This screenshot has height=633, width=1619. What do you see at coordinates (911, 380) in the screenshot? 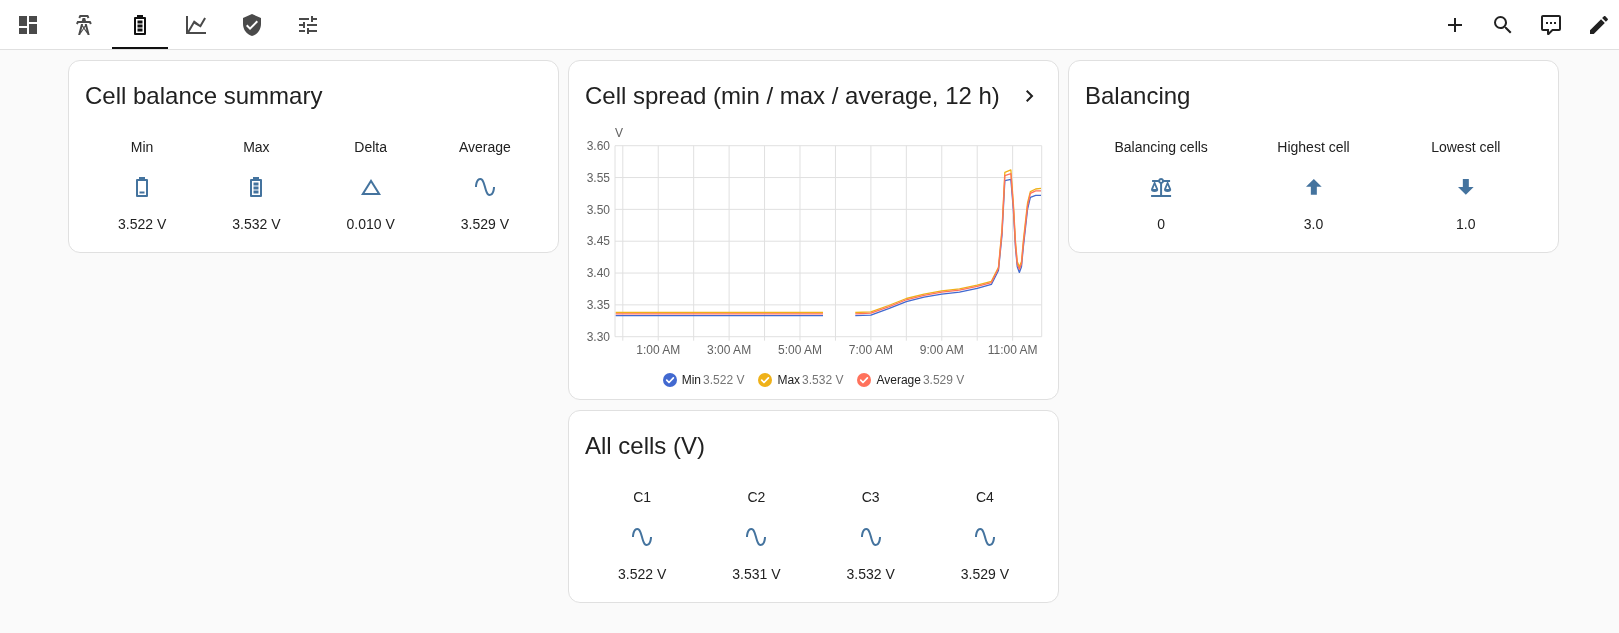
I see `legend-item: Average 3.529 V` at bounding box center [911, 380].